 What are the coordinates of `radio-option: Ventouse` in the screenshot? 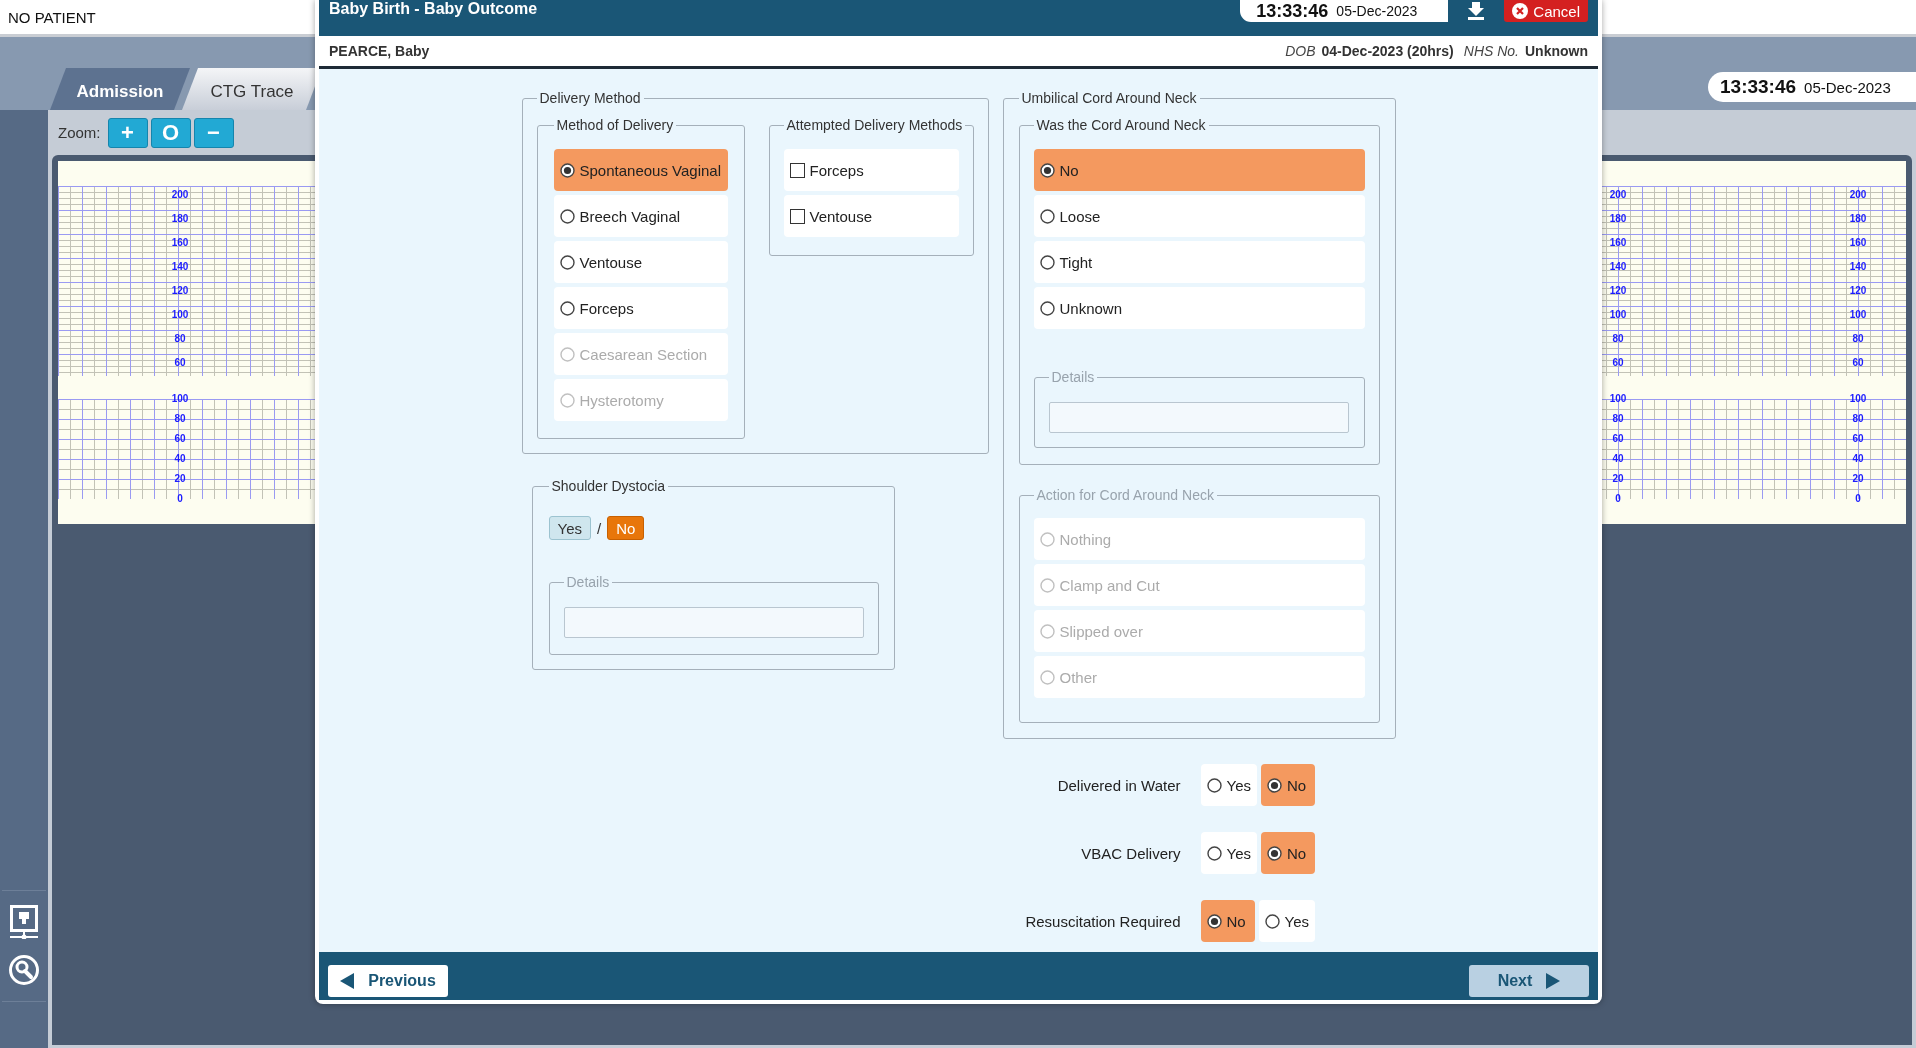 It's located at (640, 262).